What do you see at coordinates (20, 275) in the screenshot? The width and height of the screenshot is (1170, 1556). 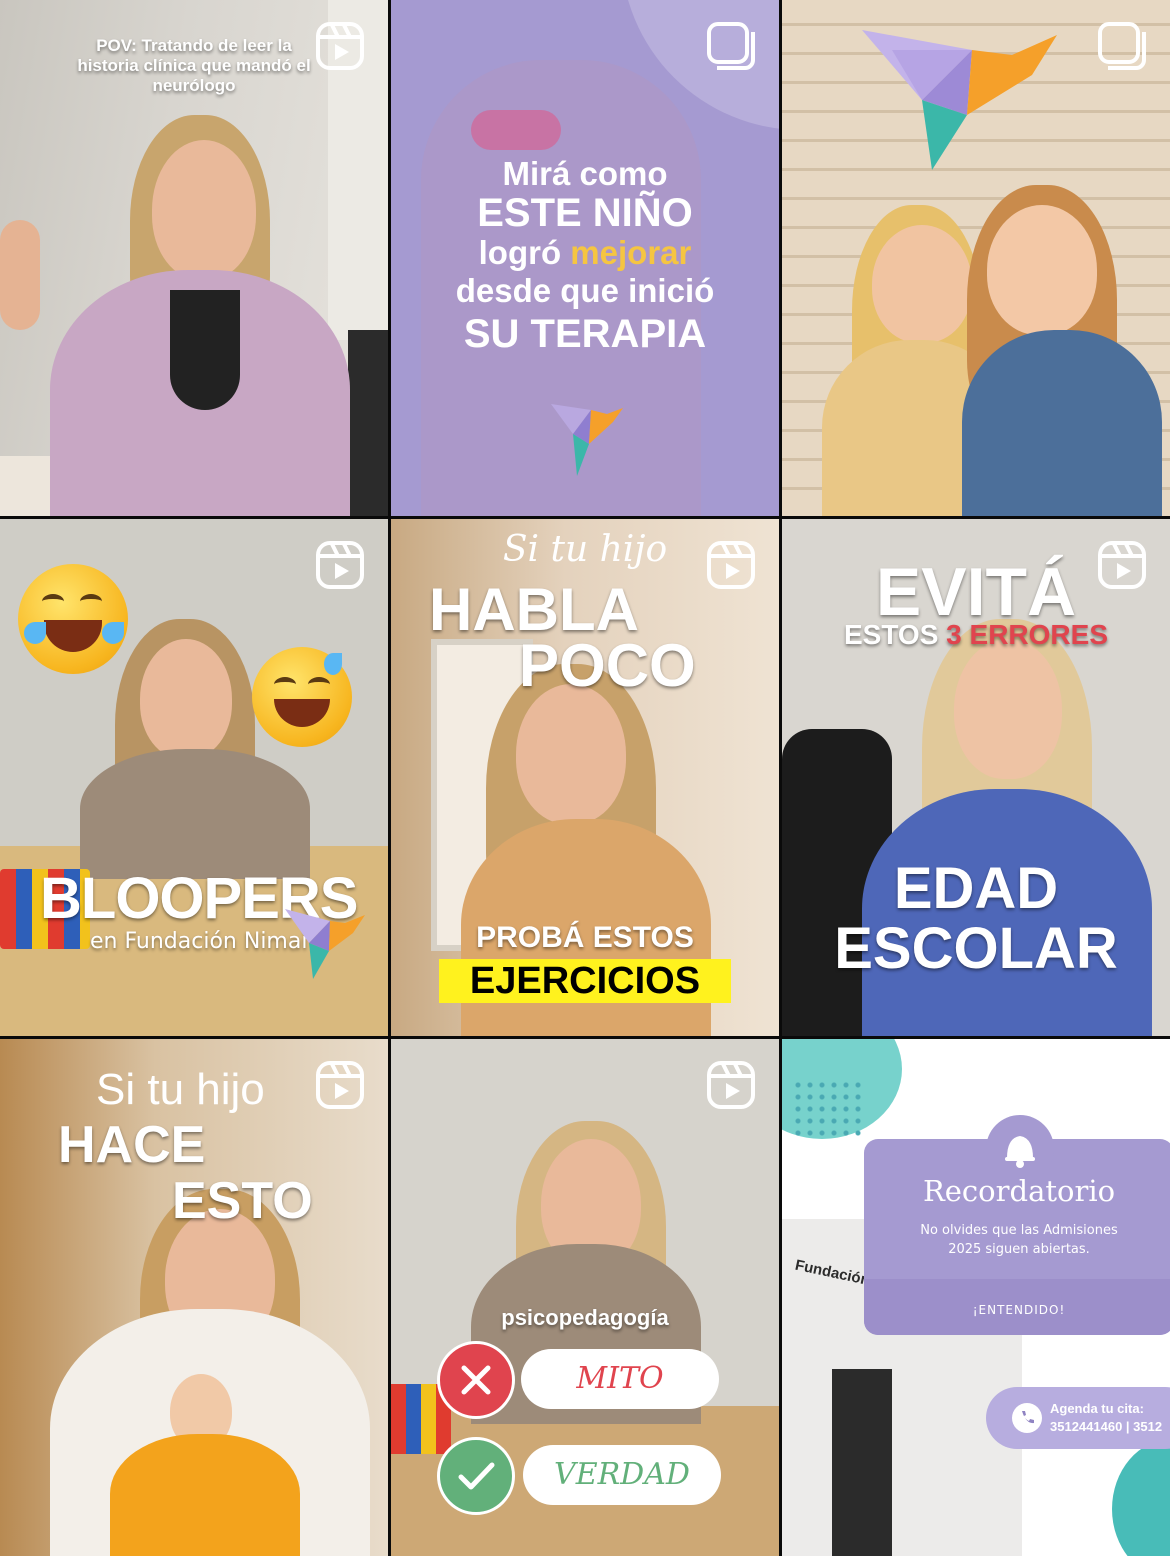 I see `hand` at bounding box center [20, 275].